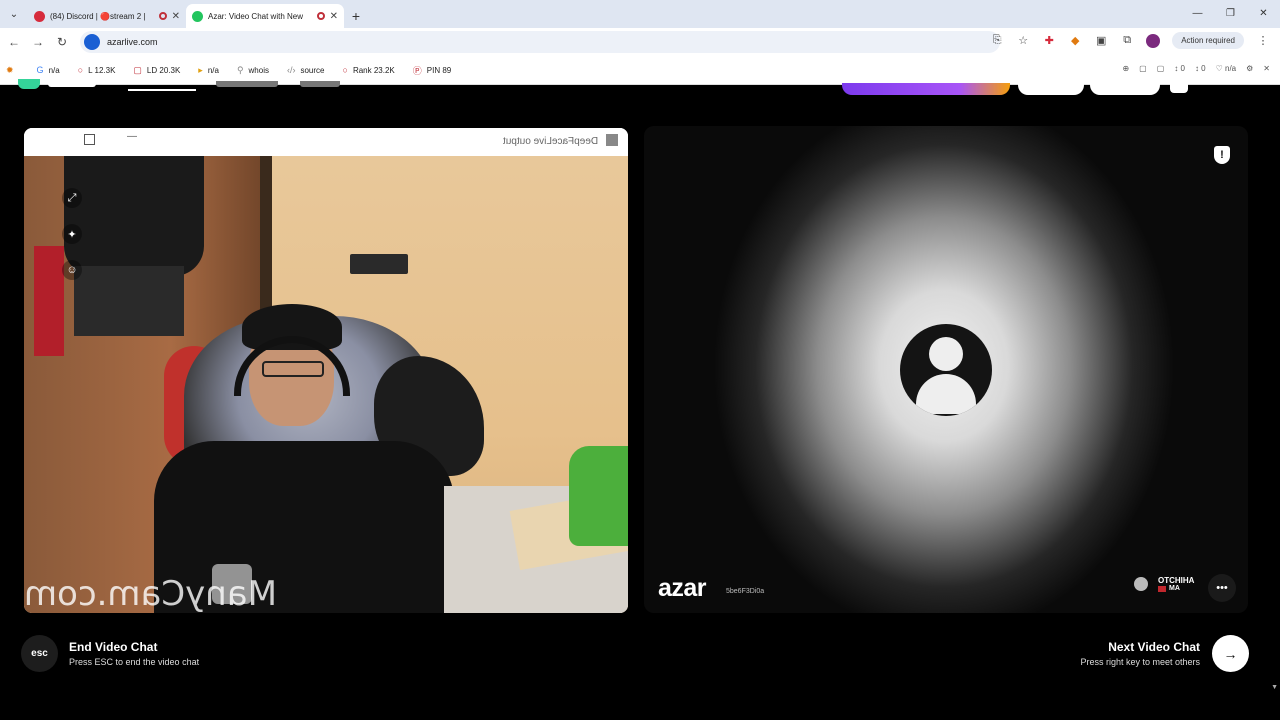 The width and height of the screenshot is (1280, 720). I want to click on minimize-icon: —, so click(132, 136).